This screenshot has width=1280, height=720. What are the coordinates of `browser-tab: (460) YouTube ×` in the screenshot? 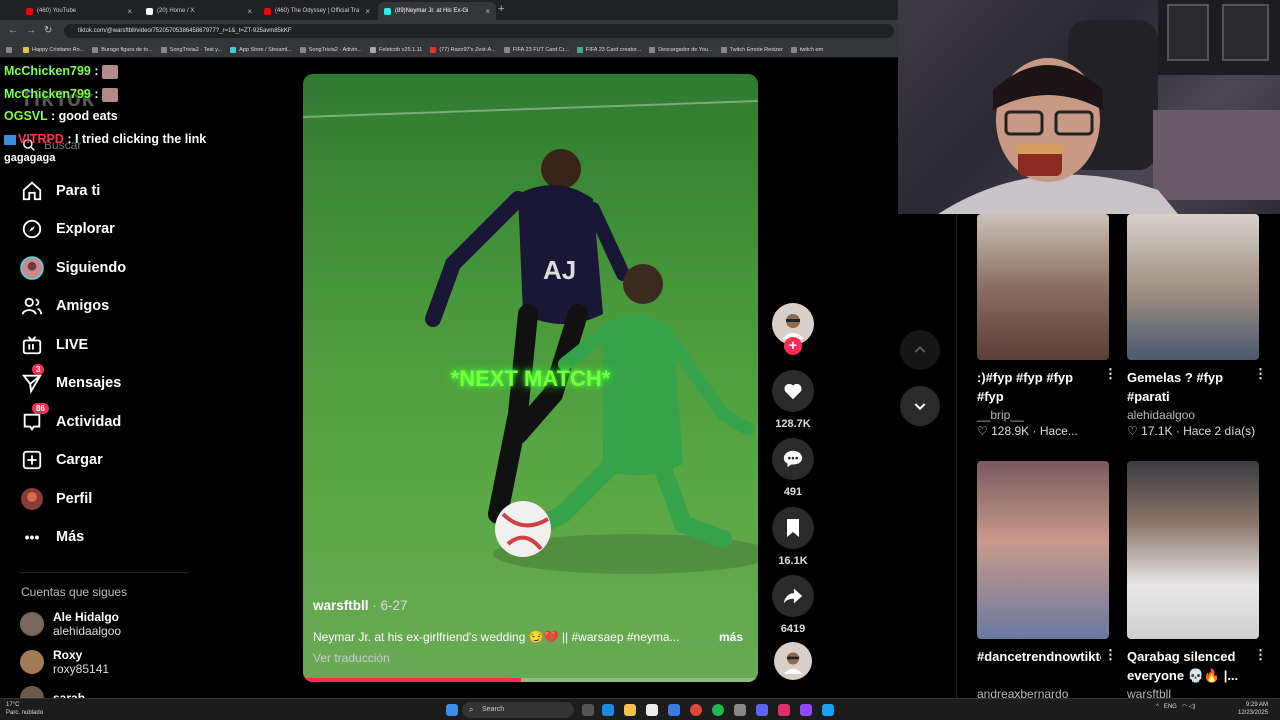 It's located at (79, 11).